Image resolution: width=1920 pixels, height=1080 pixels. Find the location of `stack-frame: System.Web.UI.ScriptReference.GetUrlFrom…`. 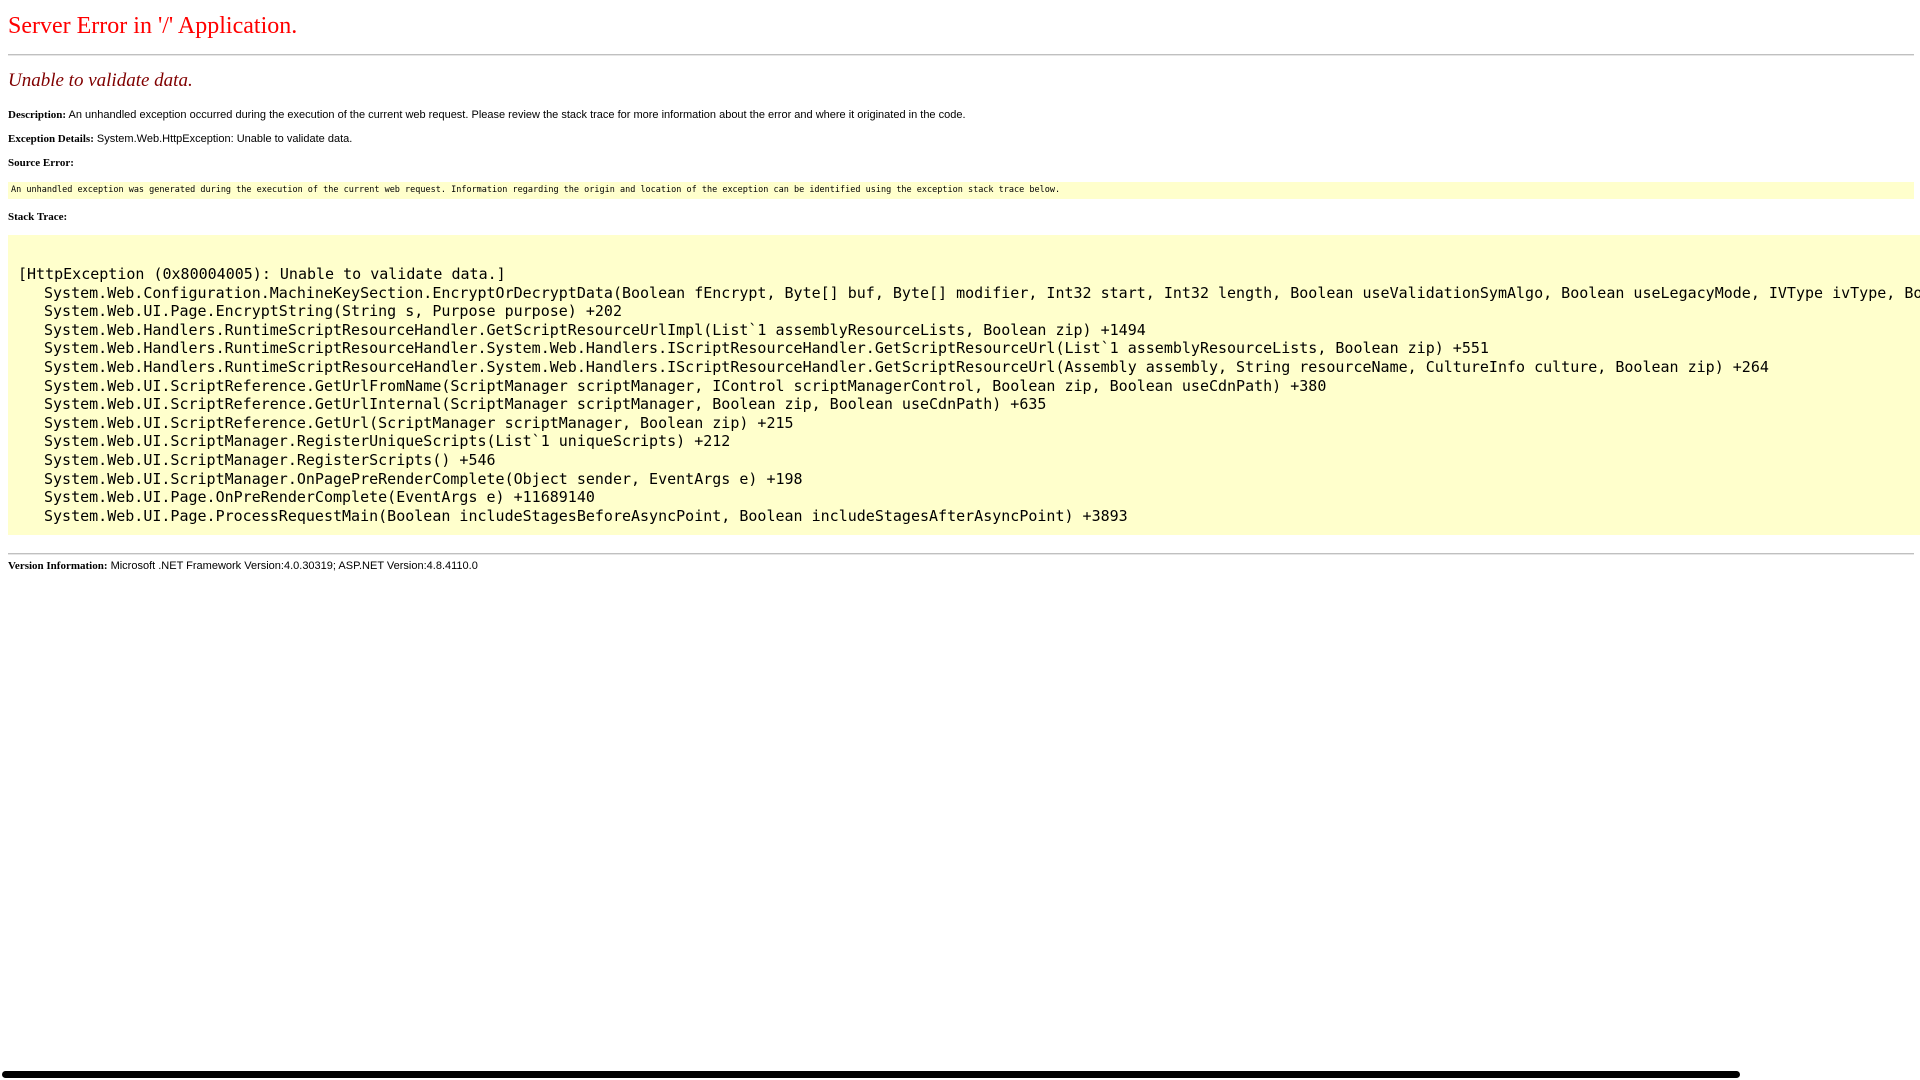

stack-frame: System.Web.UI.ScriptReference.GetUrlFrom… is located at coordinates (685, 385).